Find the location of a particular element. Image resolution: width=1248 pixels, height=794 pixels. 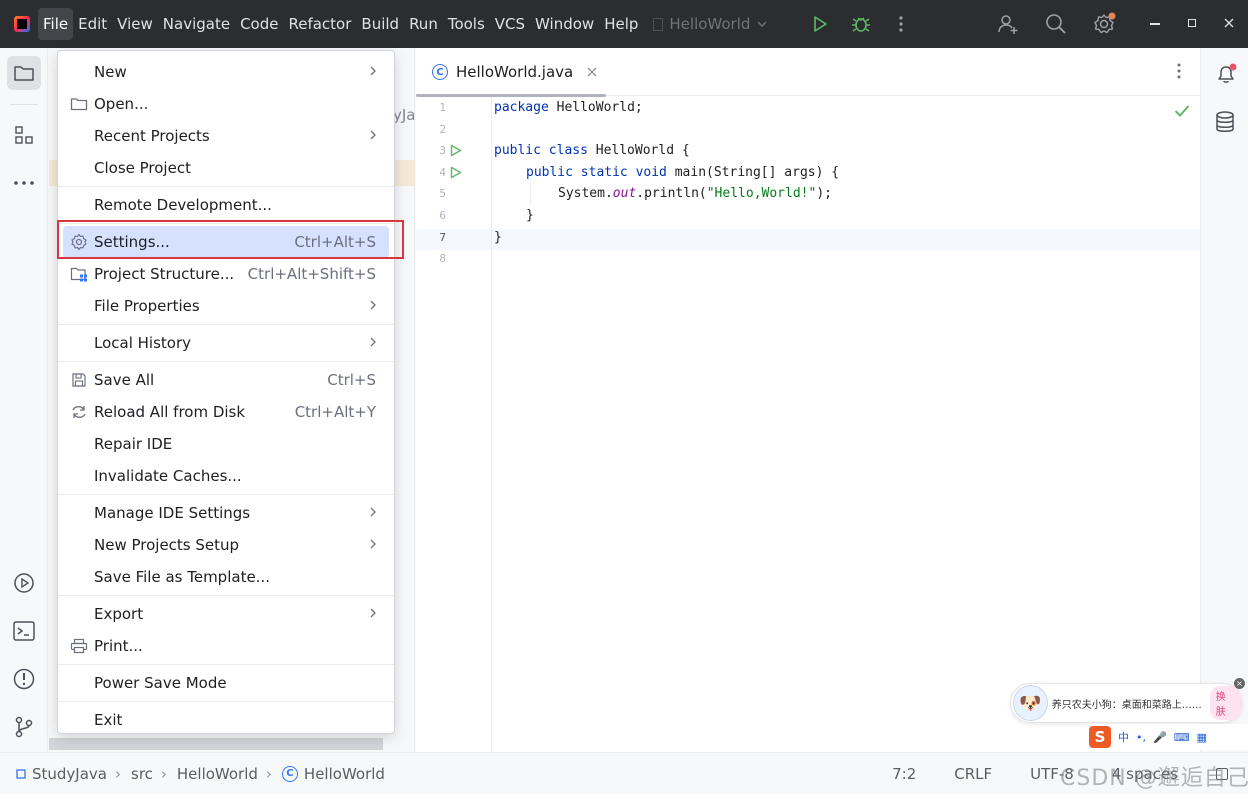

menu-item-recent-projects: Recent Projects is located at coordinates (226, 136).